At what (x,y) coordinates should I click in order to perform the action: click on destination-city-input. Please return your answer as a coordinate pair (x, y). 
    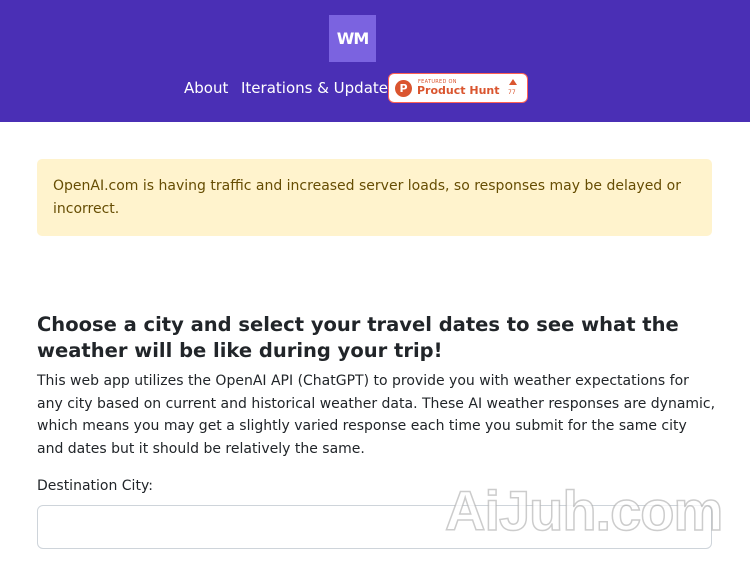
    Looking at the image, I should click on (374, 527).